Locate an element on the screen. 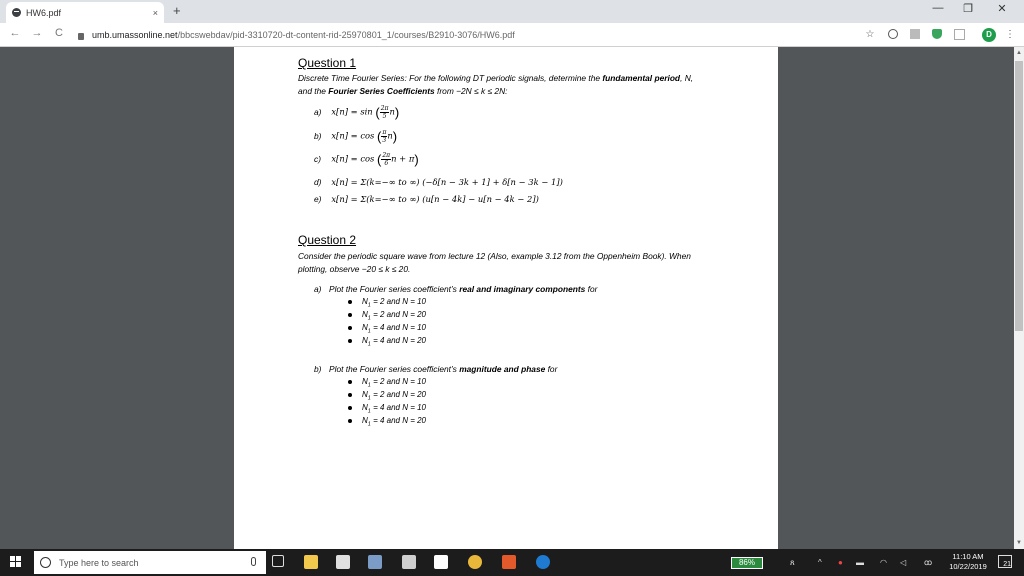  task-view-icon is located at coordinates (278, 561).